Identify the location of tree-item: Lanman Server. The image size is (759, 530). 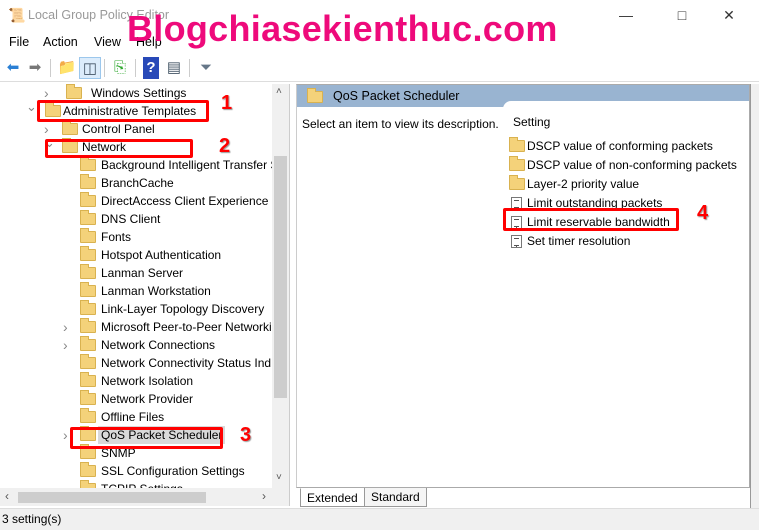
(136, 273).